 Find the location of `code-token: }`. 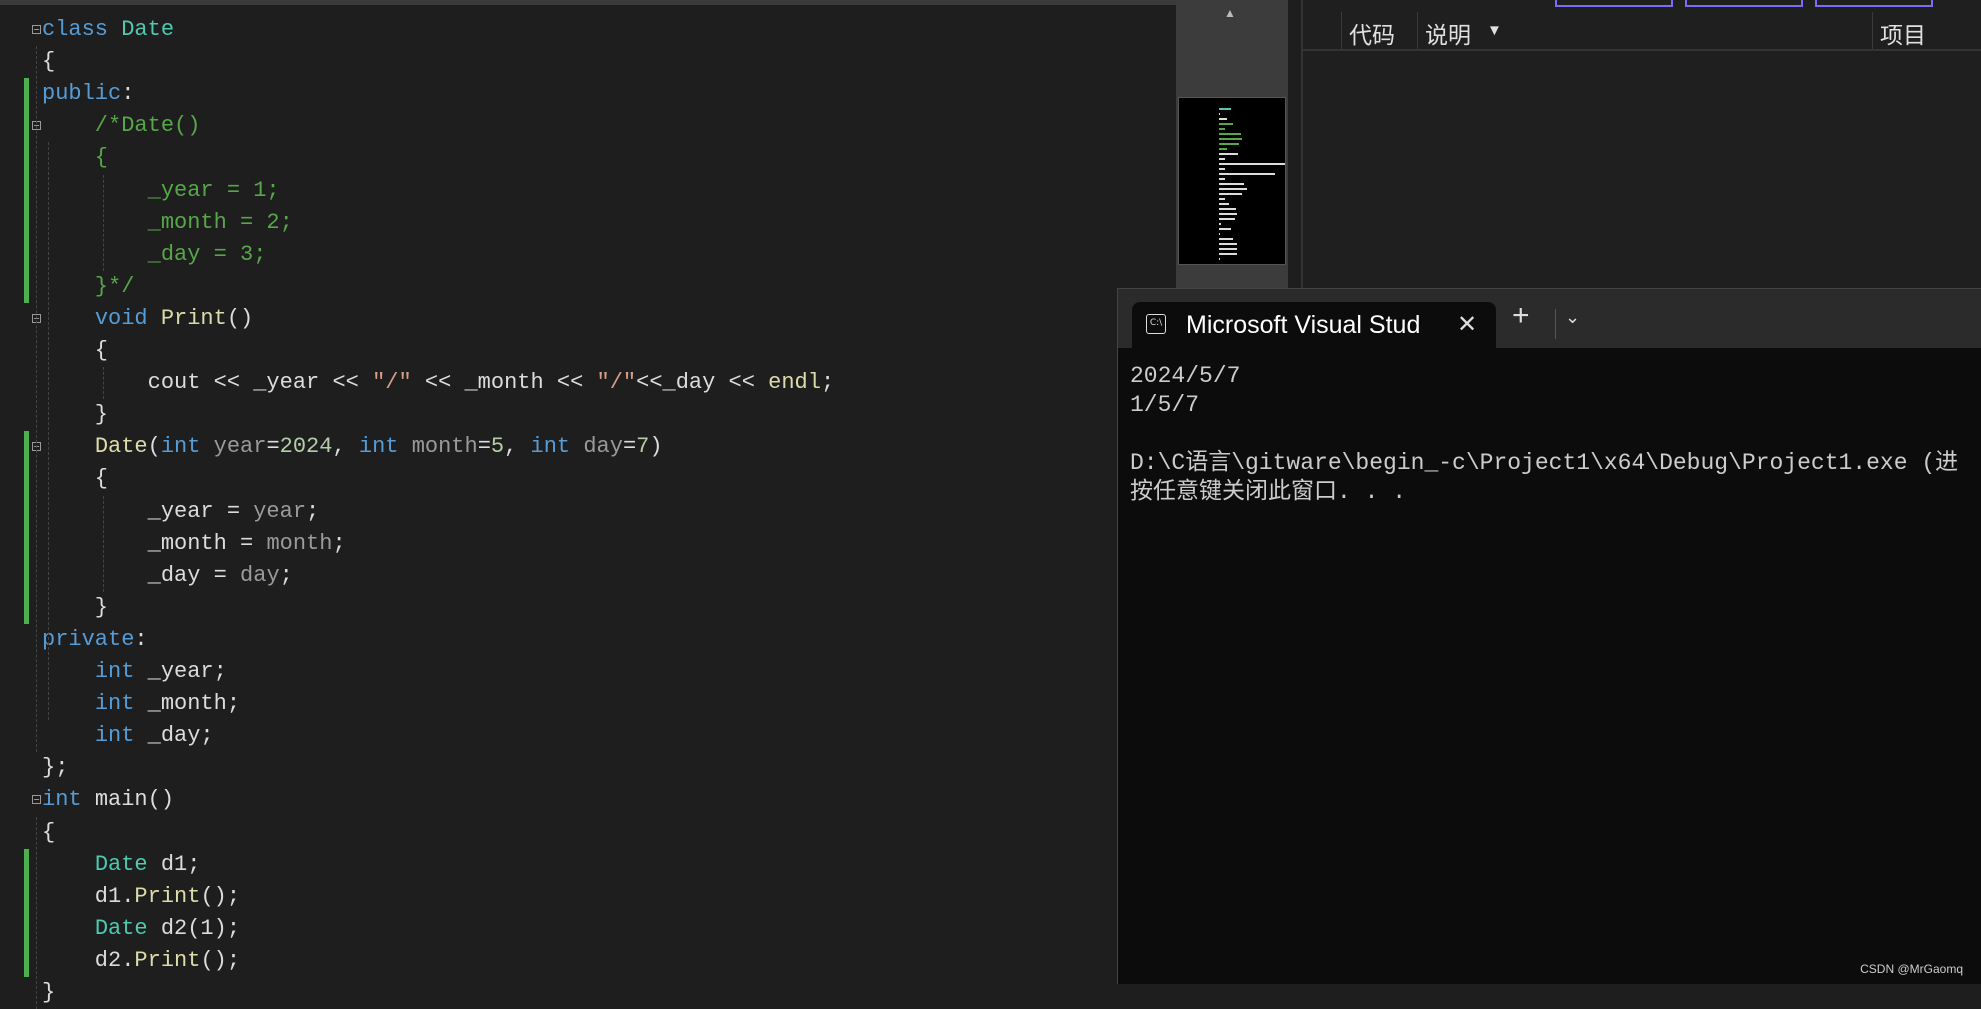

code-token: } is located at coordinates (75, 607).